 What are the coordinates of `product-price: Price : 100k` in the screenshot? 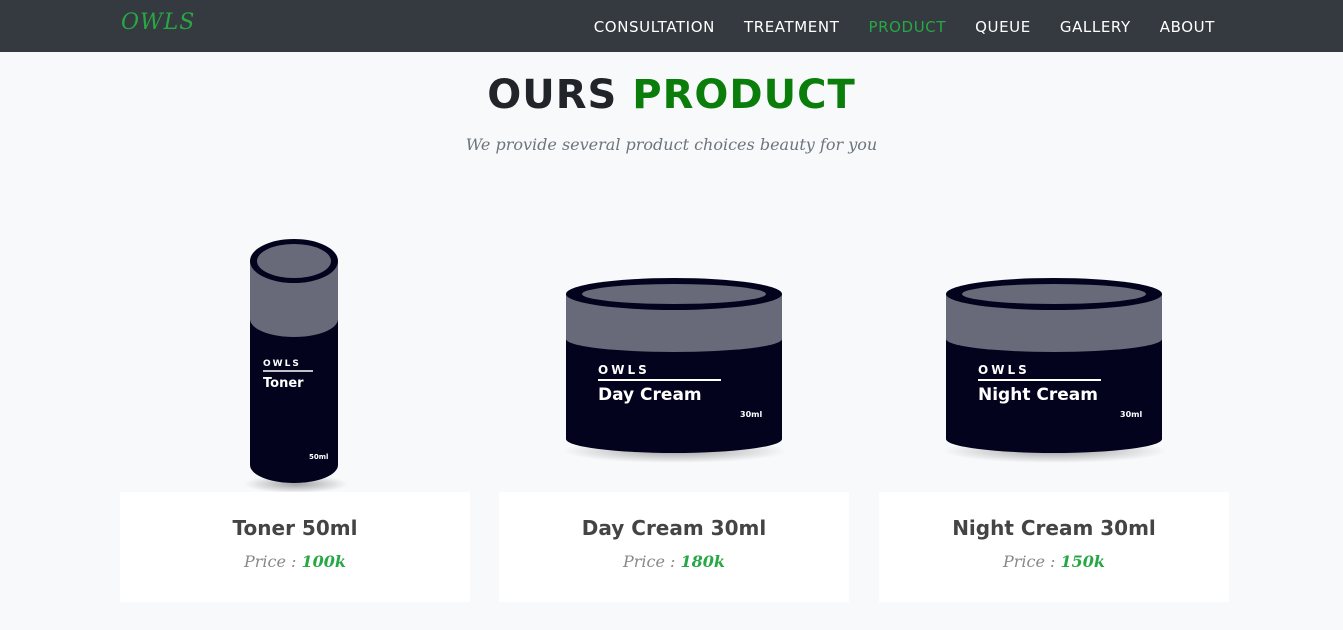 It's located at (295, 561).